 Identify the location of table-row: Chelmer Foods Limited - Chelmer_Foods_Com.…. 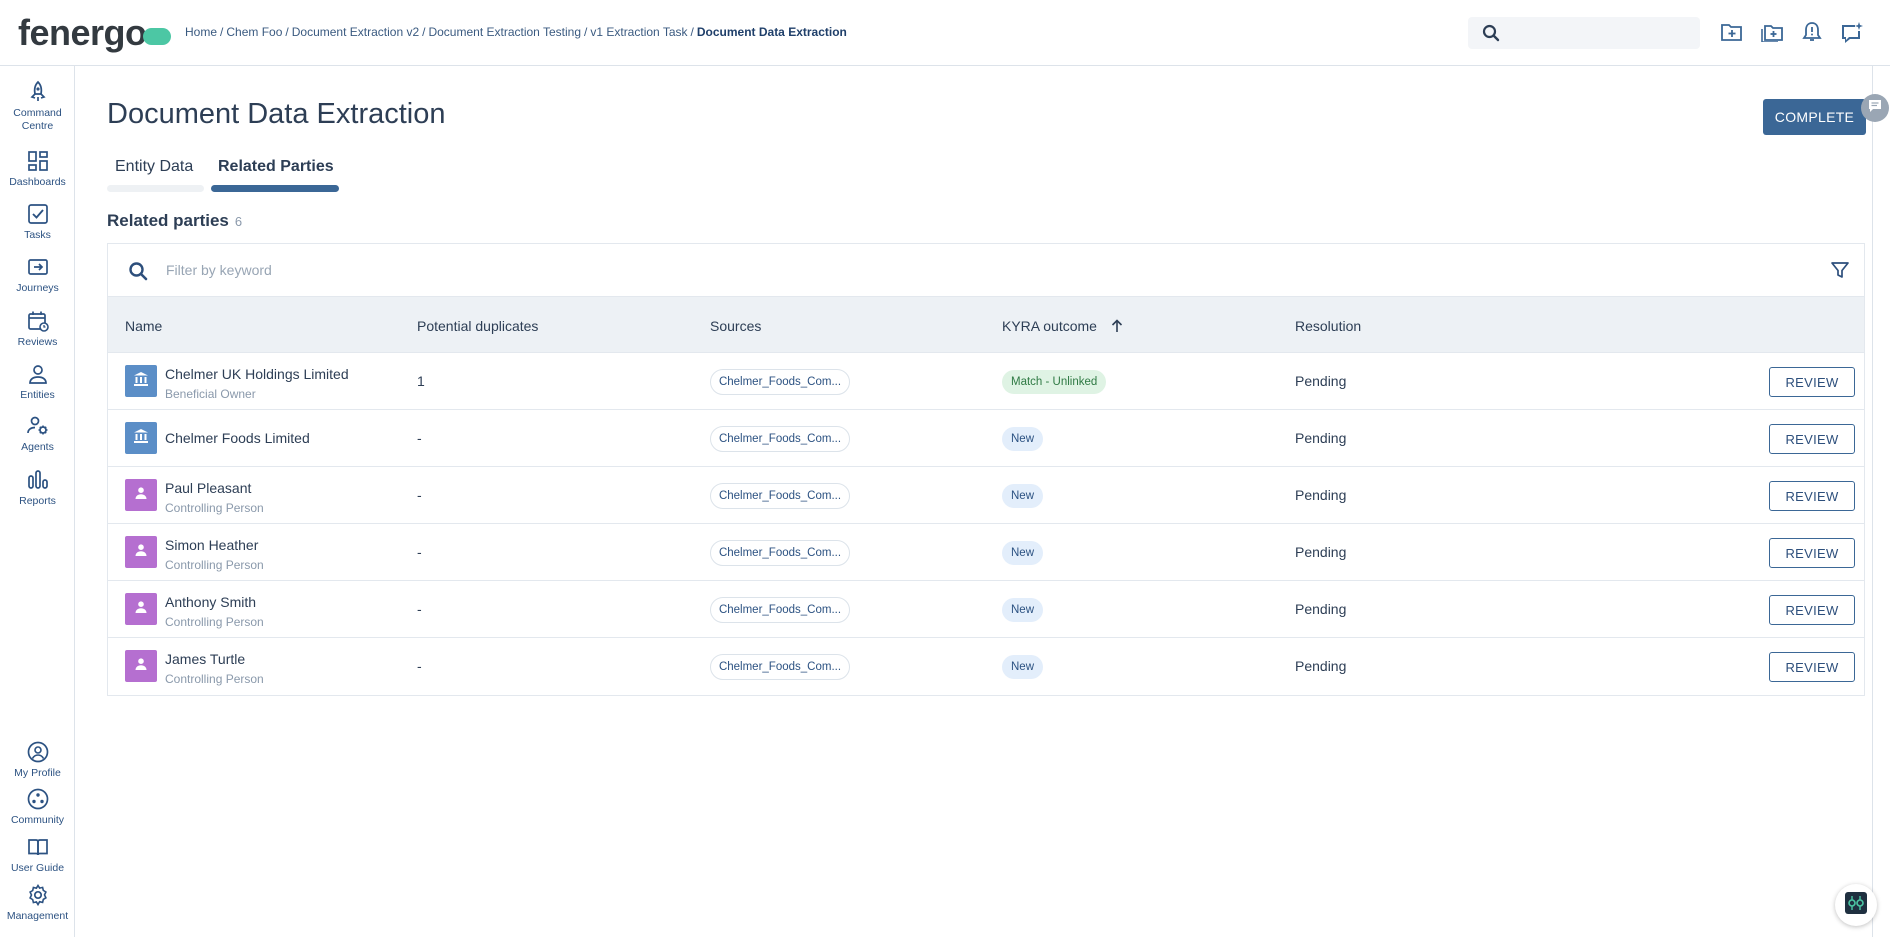
(986, 438).